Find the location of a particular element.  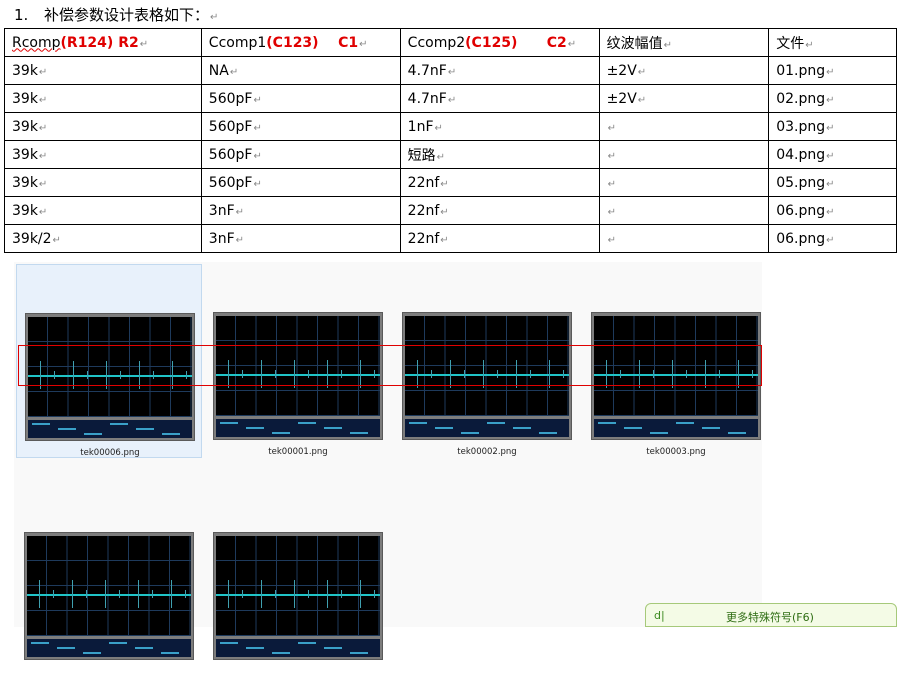

cell-rcomp: 39k/2↵ is located at coordinates (103, 238).